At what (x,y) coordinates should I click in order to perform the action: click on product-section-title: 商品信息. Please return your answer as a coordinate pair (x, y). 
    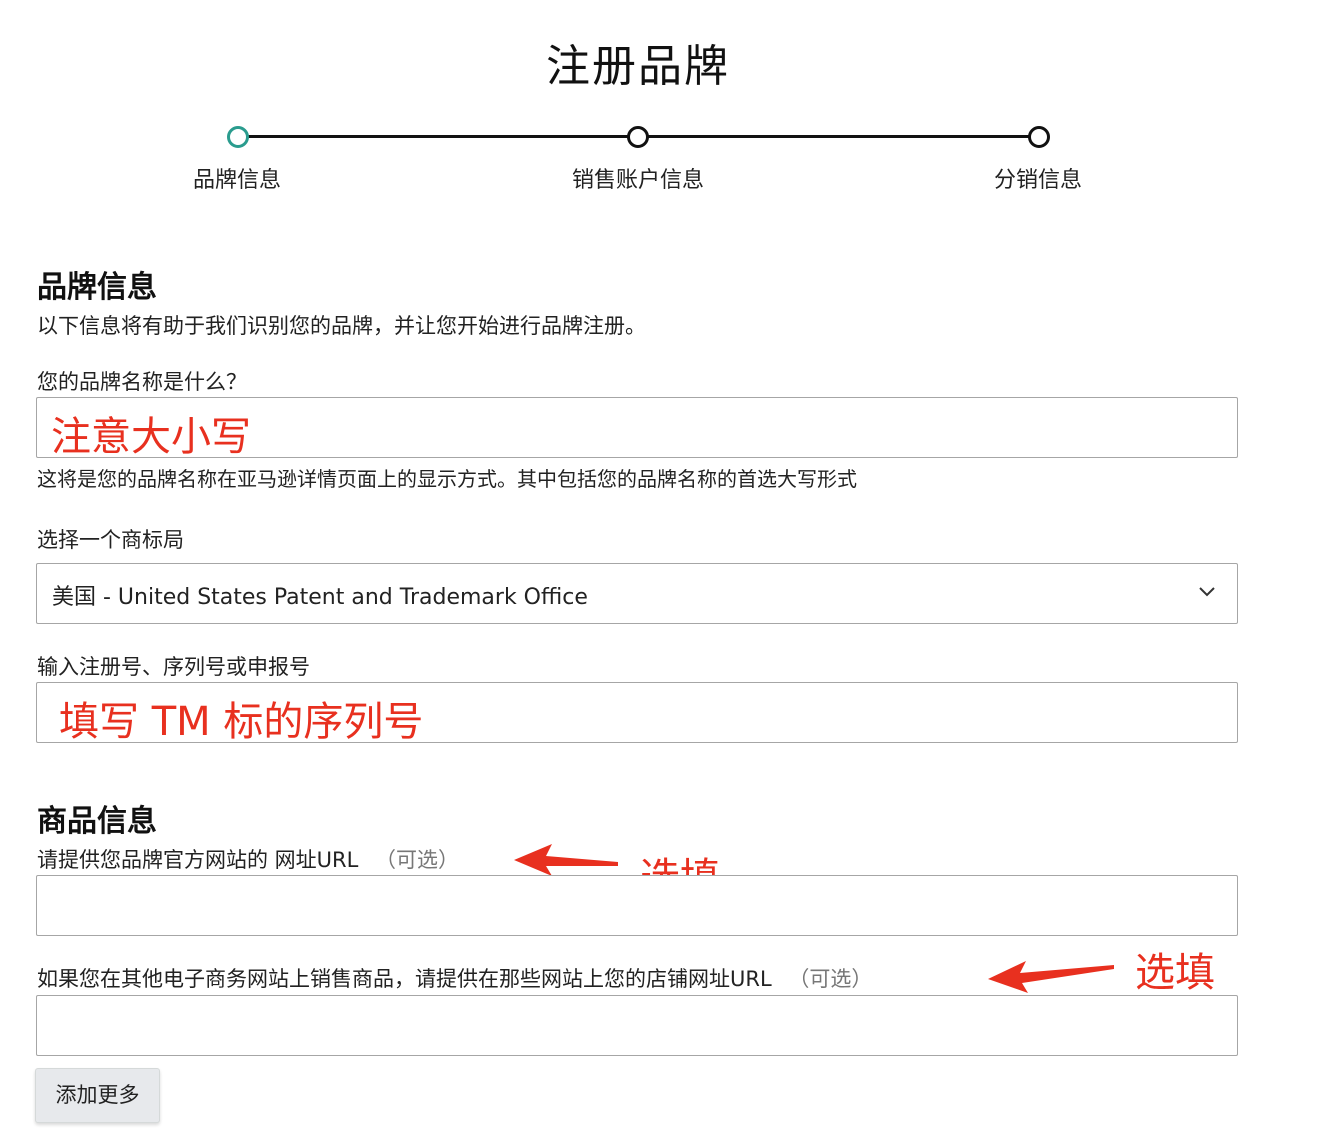
    Looking at the image, I should click on (97, 821).